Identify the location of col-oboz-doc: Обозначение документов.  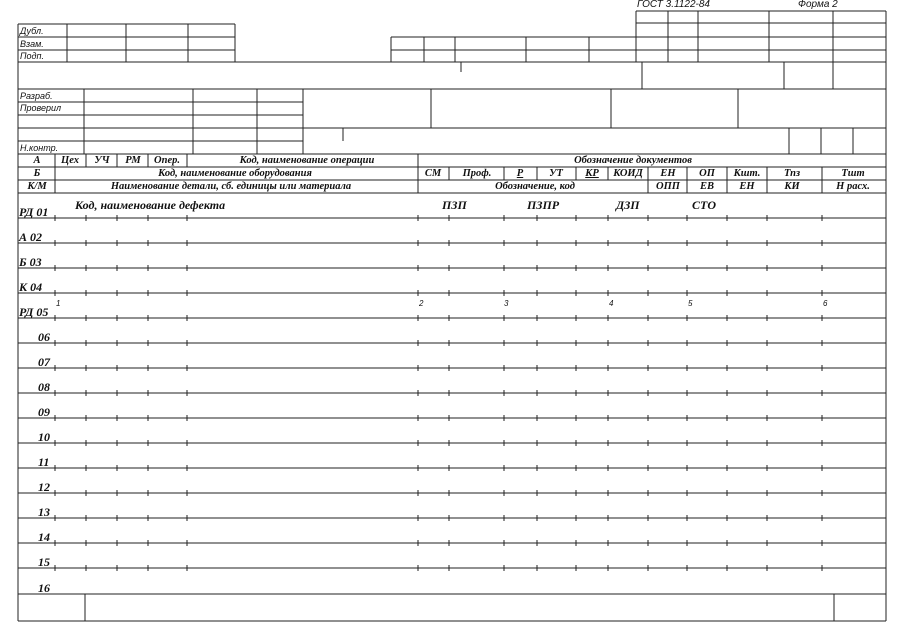
(633, 160).